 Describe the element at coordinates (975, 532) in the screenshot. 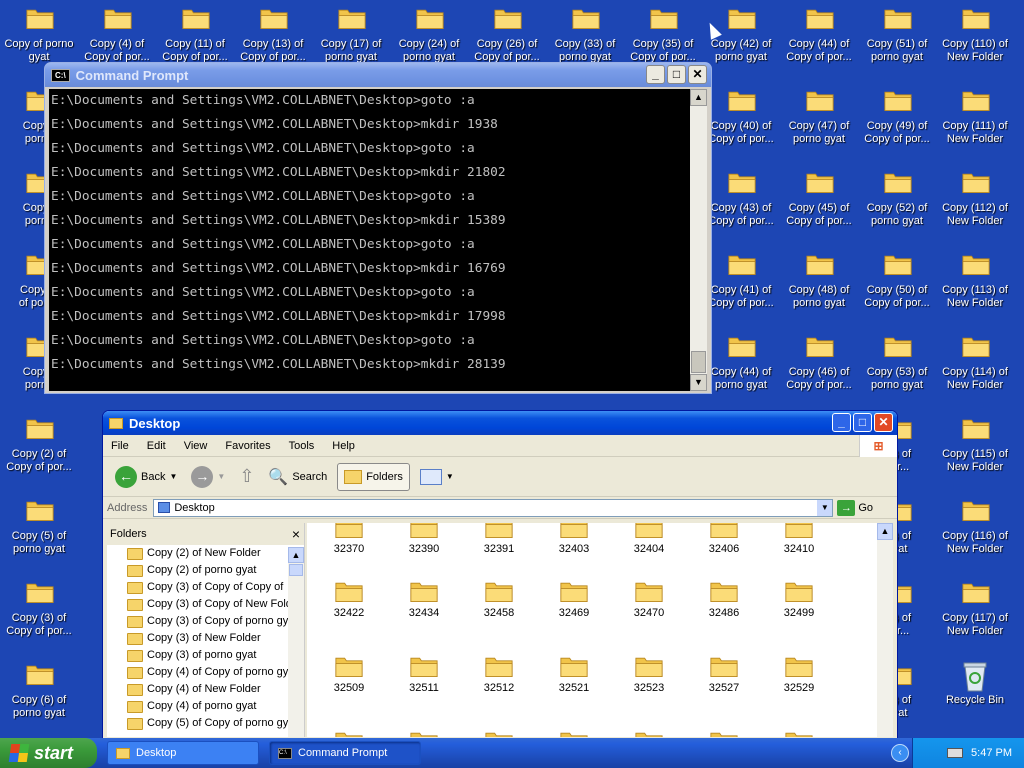

I see `desktop-folder: Copy (116) of New Folder` at that location.